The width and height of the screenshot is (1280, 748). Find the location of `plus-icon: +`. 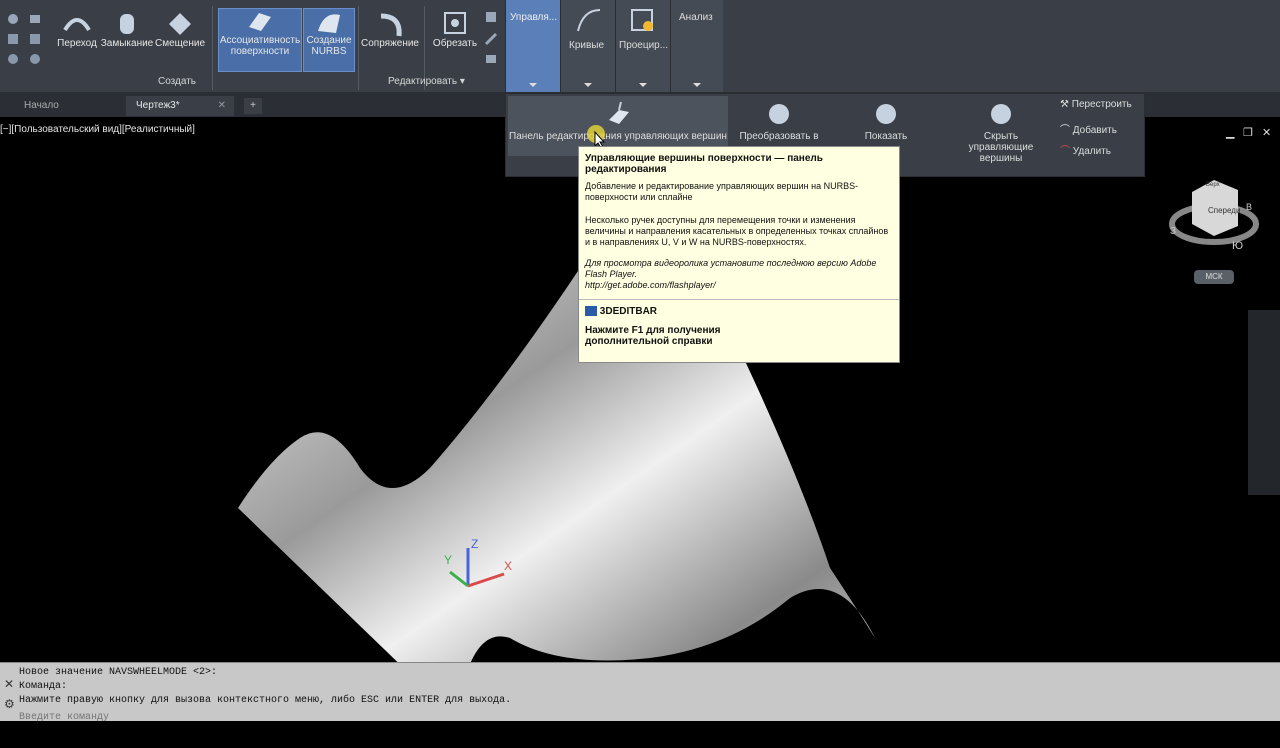

plus-icon: + is located at coordinates (253, 105).